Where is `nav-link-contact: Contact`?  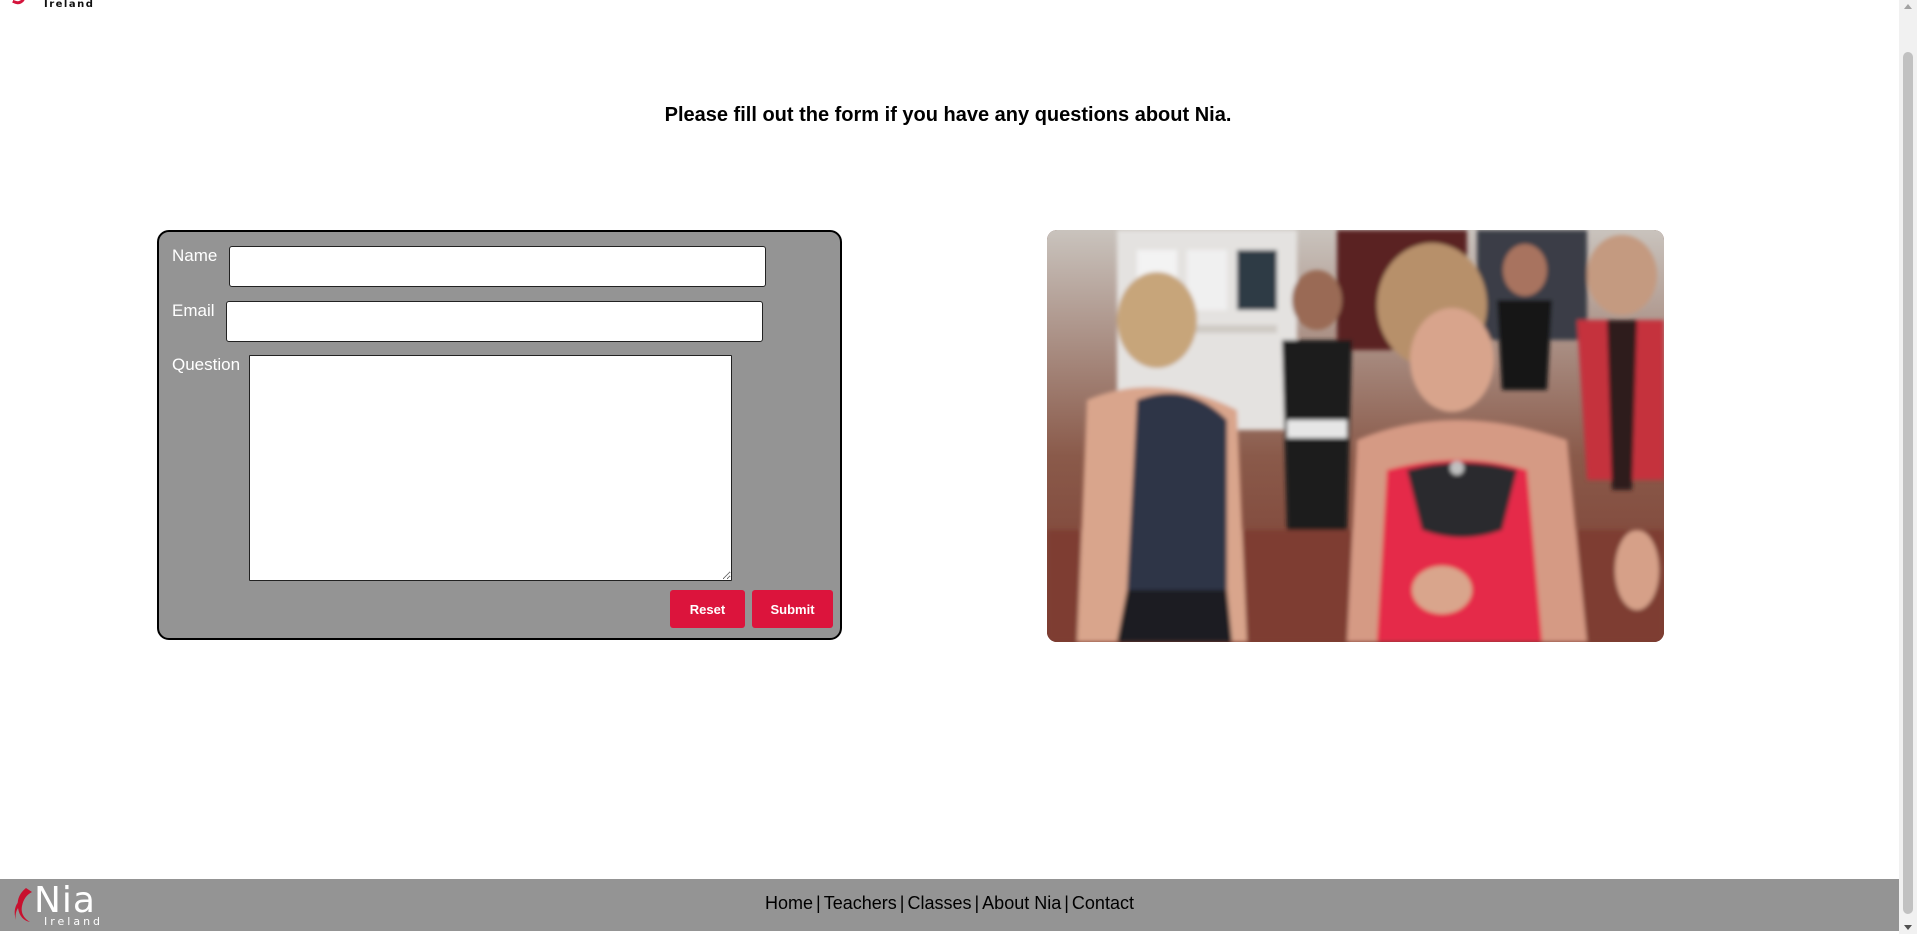 nav-link-contact: Contact is located at coordinates (1103, 903).